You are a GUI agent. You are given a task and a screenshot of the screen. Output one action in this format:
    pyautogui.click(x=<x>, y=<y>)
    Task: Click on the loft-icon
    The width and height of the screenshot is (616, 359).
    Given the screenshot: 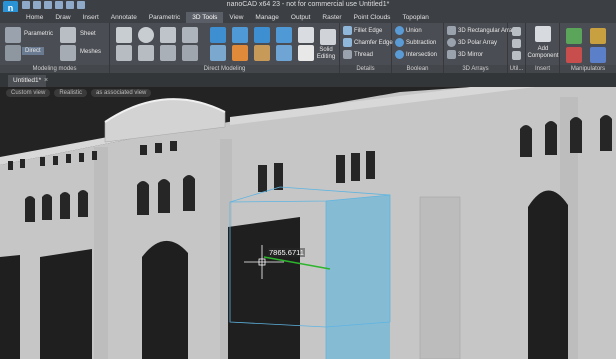 What is the action you would take?
    pyautogui.click(x=284, y=35)
    